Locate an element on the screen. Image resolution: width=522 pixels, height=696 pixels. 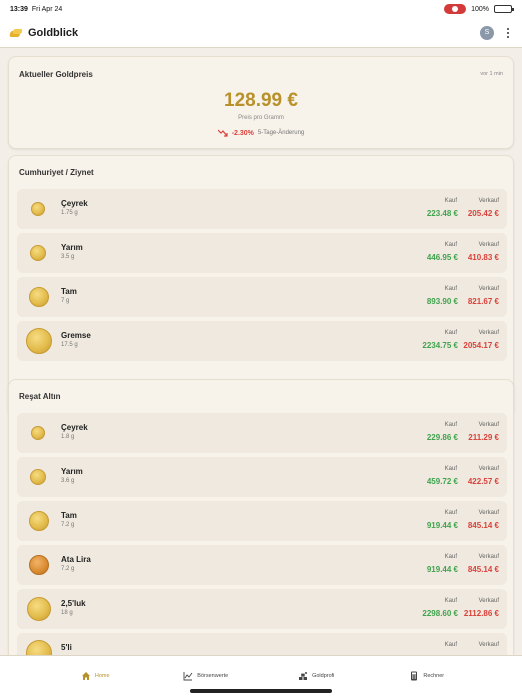
nav-home-label: Home is located at coordinates (102, 676).